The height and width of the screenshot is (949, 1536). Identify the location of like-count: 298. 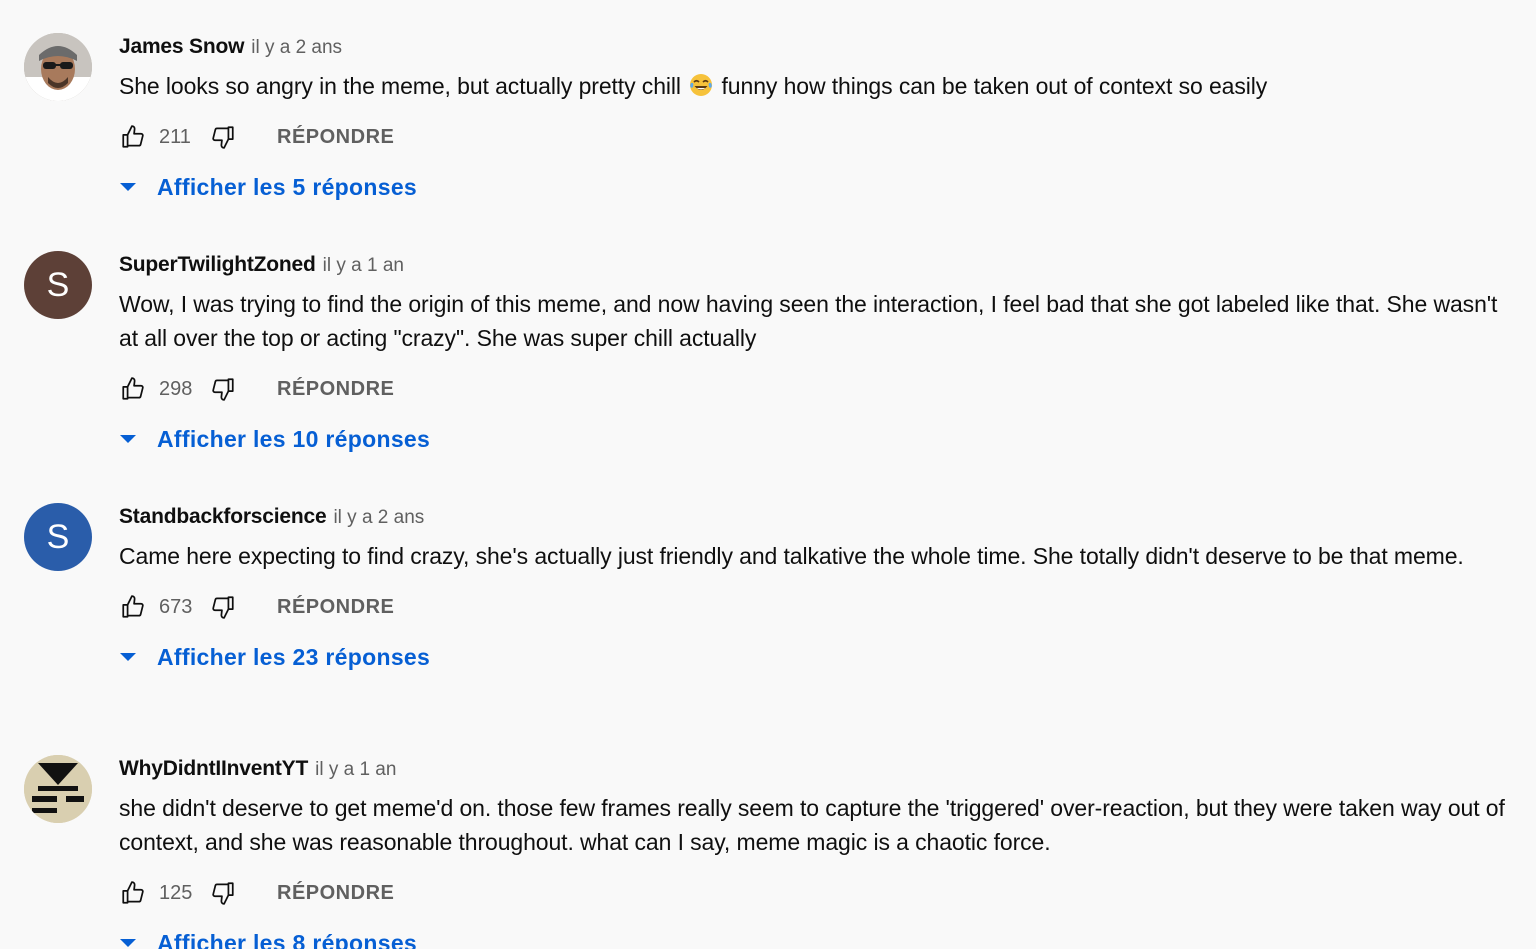
(176, 388).